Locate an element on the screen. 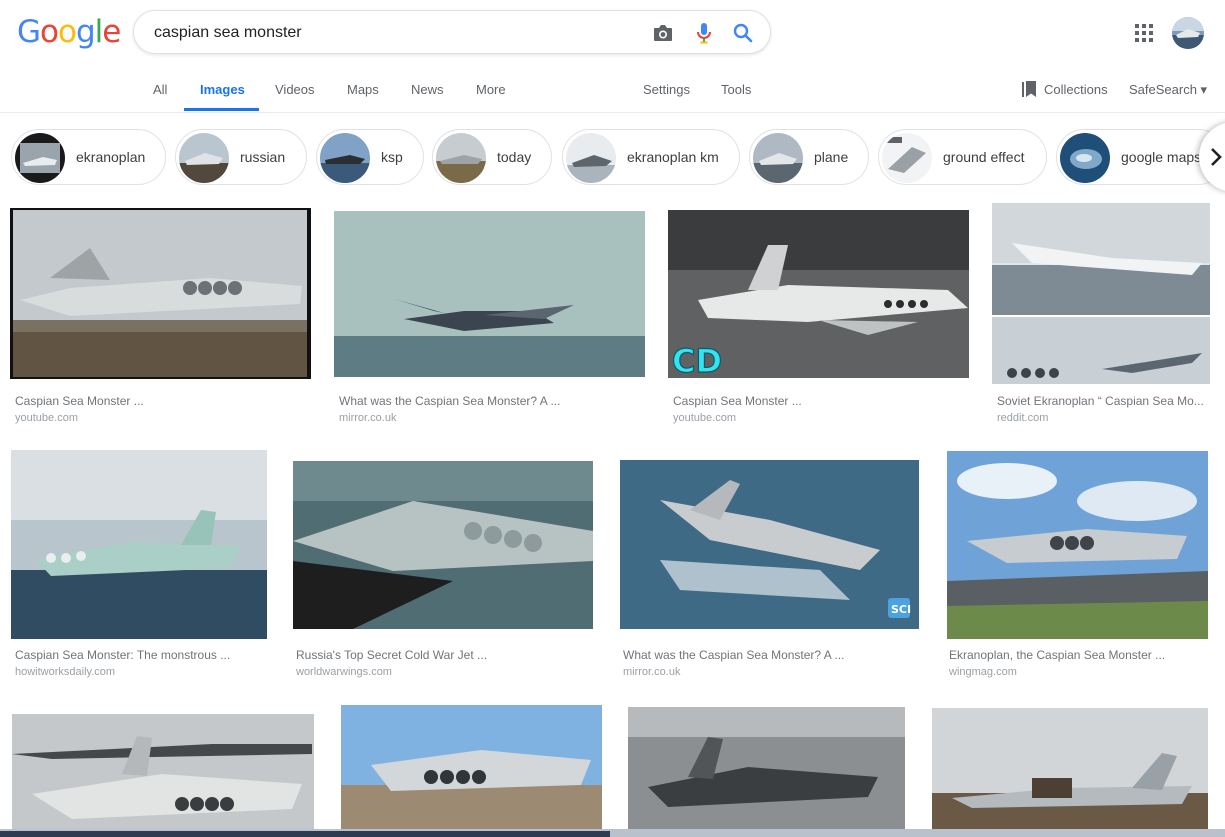 Image resolution: width=1225 pixels, height=837 pixels. image-result: Caspian Sea Monster ... youtube.com is located at coordinates (160, 318).